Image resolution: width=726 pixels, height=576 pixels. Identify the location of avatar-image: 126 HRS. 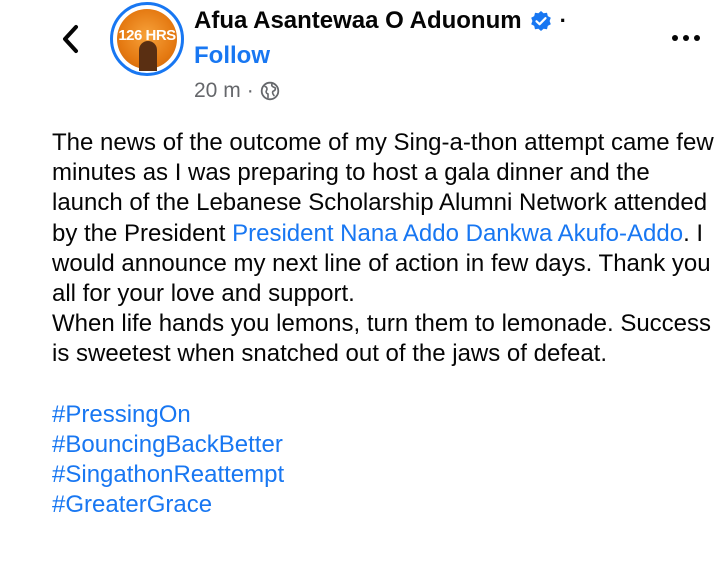
(147, 40).